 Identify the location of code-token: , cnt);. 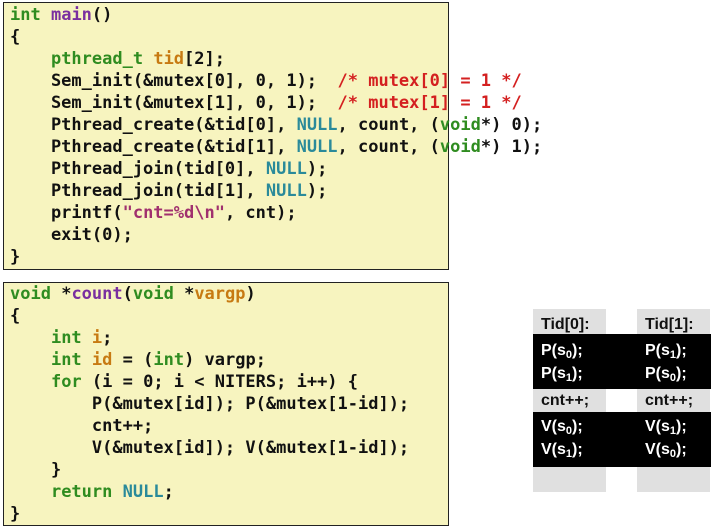
(260, 213).